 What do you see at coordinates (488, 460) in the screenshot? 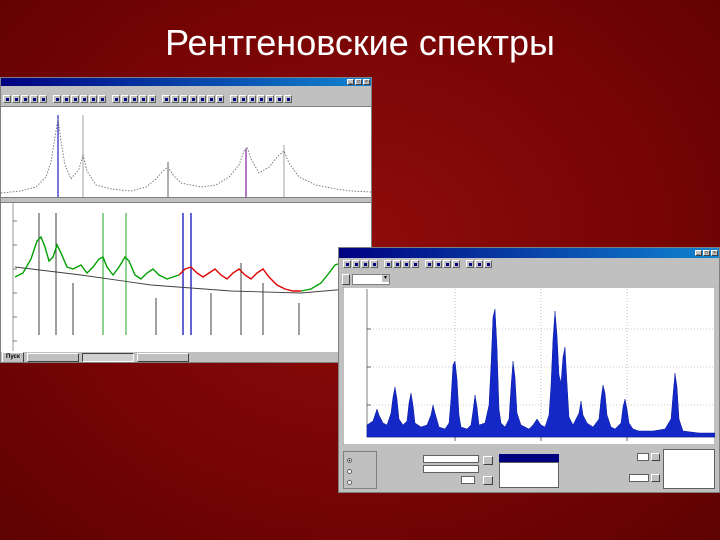
I see `apply-button` at bounding box center [488, 460].